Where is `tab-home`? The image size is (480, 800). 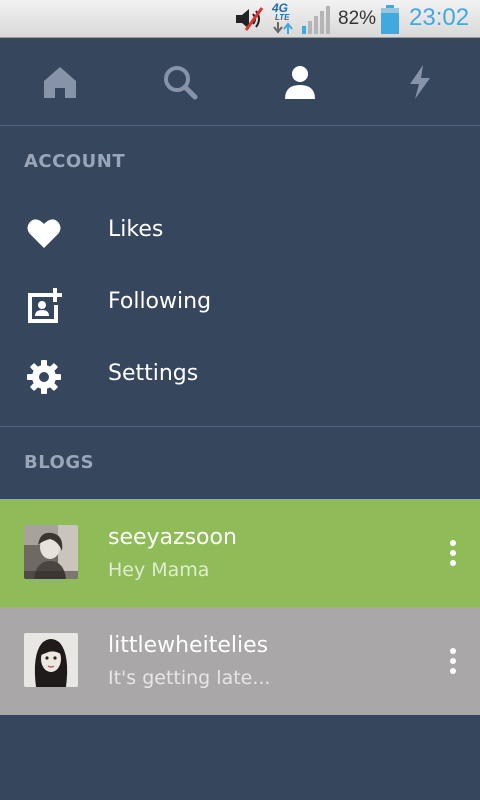
tab-home is located at coordinates (60, 82).